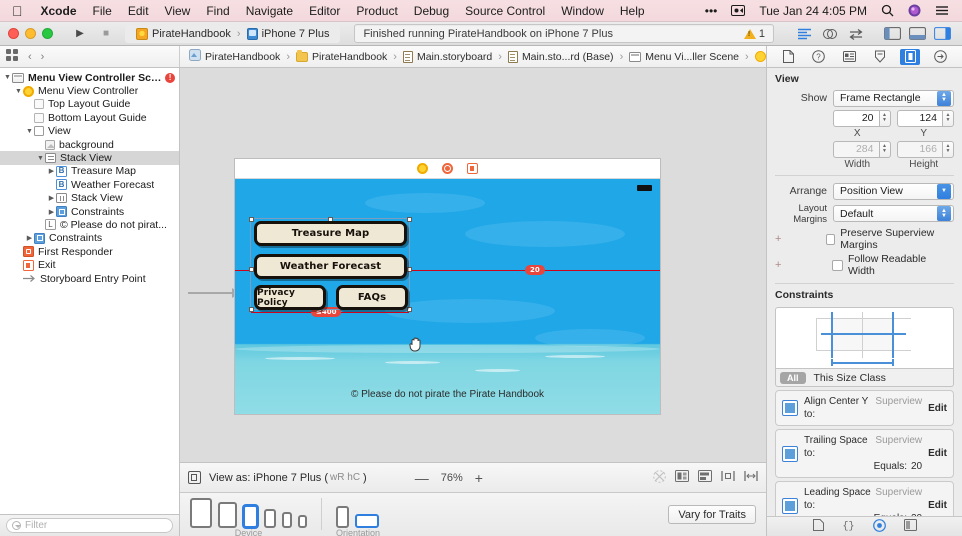 The width and height of the screenshot is (962, 536). I want to click on x-field-wrap: 20 ▲ ▼, so click(862, 118).